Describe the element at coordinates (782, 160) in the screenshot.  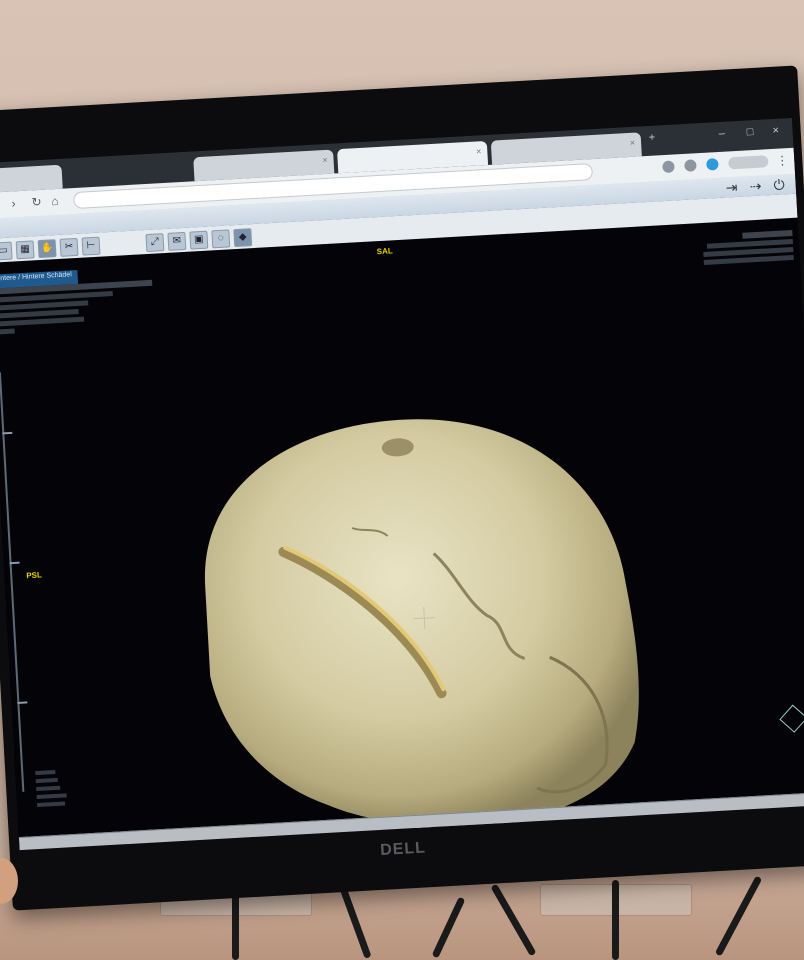
I see `menu-icon: ⋮` at that location.